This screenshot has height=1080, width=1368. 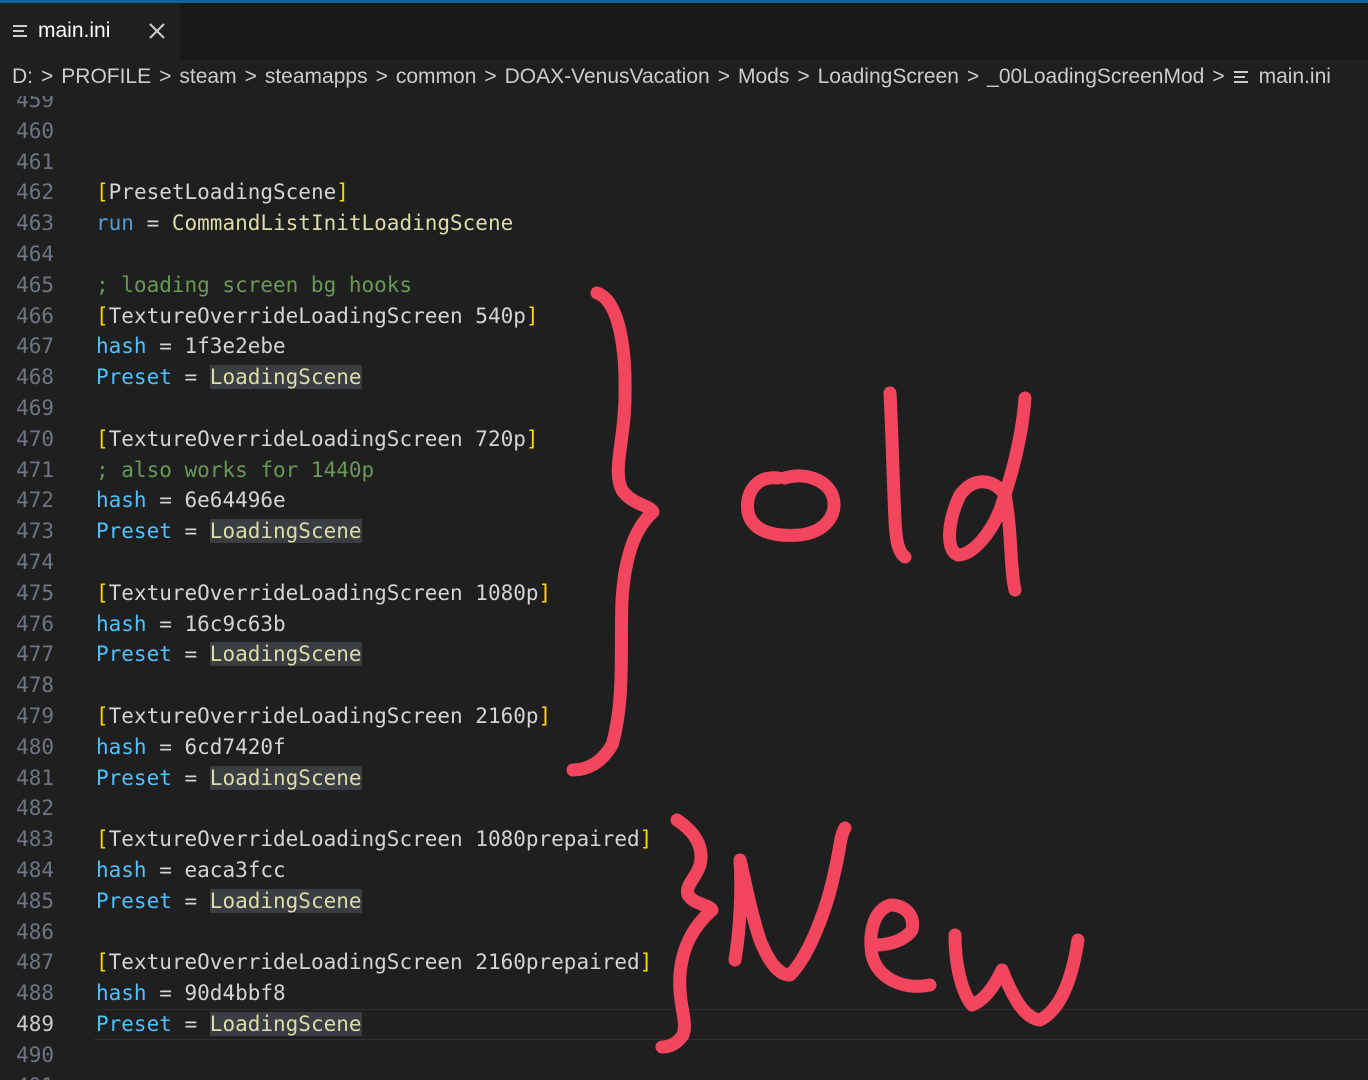 What do you see at coordinates (684, 870) in the screenshot?
I see `code-line: 484 hash = eaca3fcc` at bounding box center [684, 870].